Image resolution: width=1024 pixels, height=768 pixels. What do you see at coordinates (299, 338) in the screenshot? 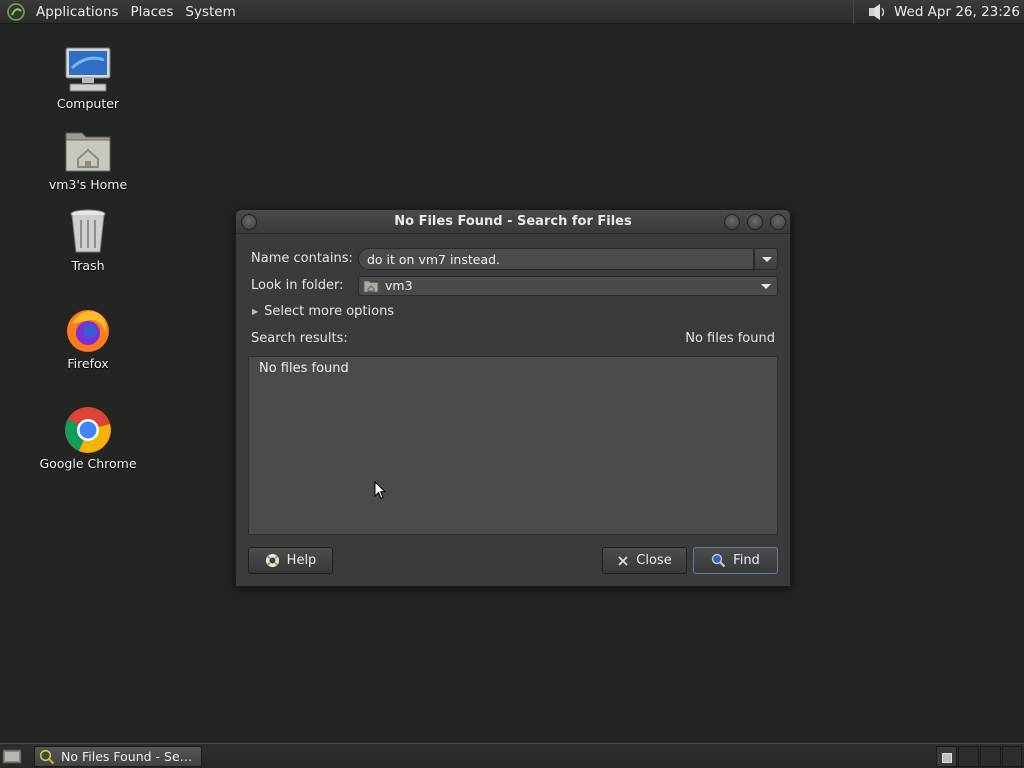
I see `search-results-label: Search results:` at bounding box center [299, 338].